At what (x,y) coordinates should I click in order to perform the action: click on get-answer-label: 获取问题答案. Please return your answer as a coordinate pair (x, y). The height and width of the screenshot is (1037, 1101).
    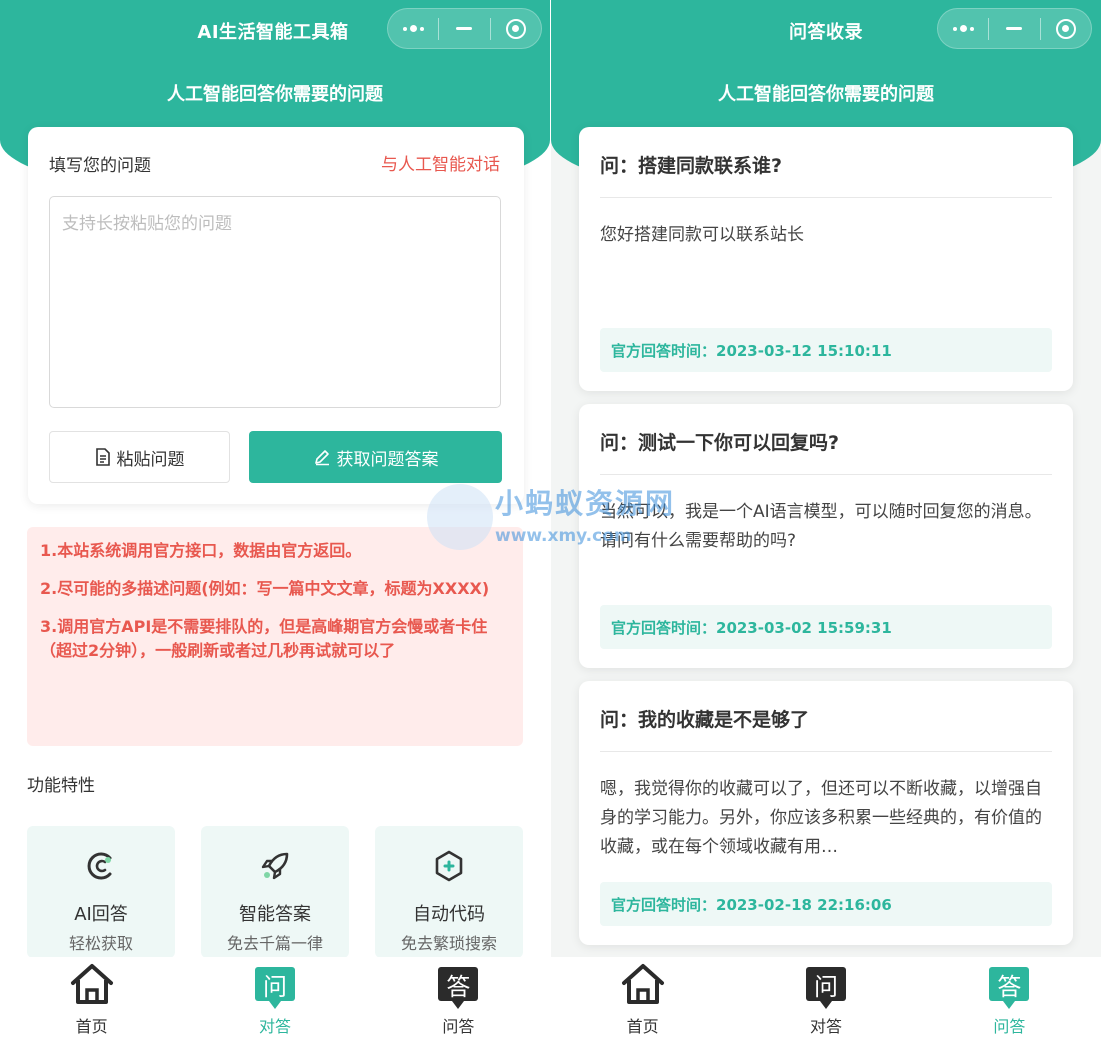
    Looking at the image, I should click on (387, 459).